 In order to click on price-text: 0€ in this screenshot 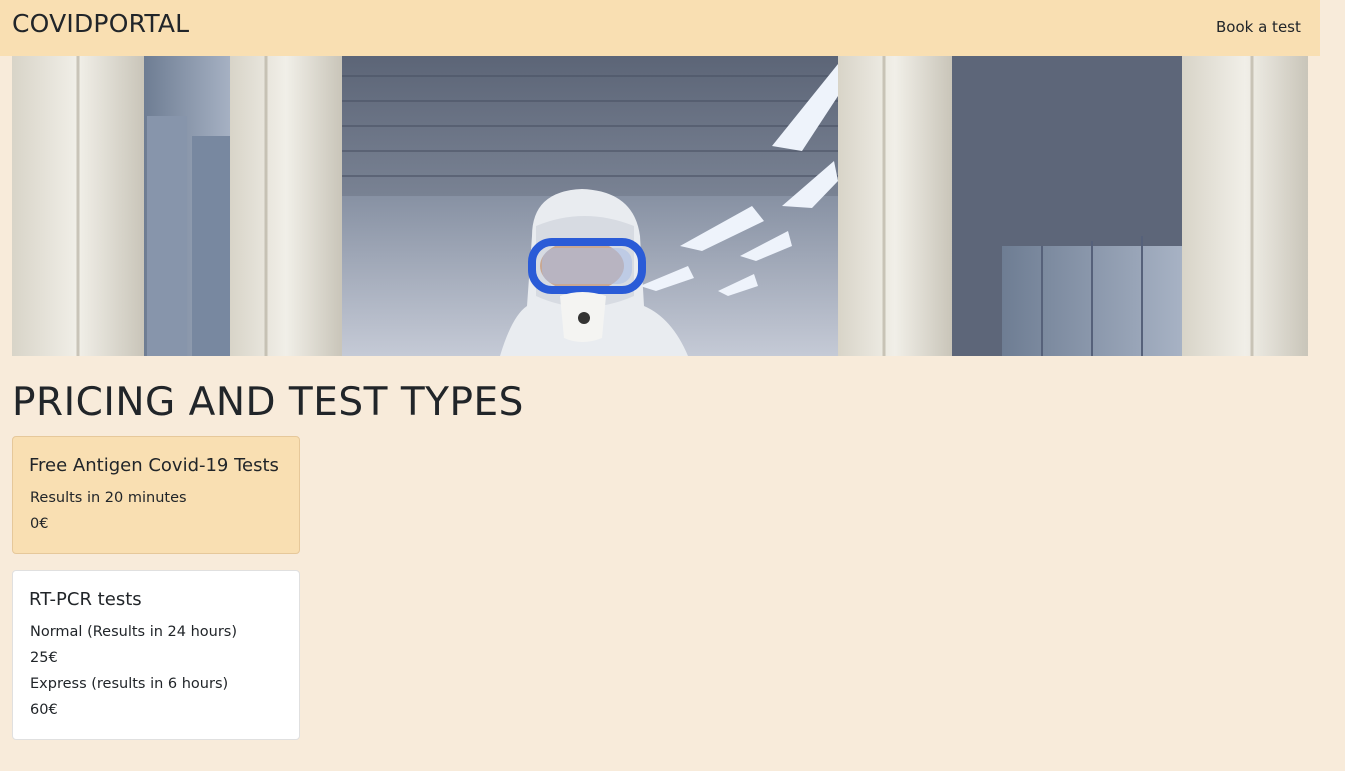, I will do `click(39, 524)`.